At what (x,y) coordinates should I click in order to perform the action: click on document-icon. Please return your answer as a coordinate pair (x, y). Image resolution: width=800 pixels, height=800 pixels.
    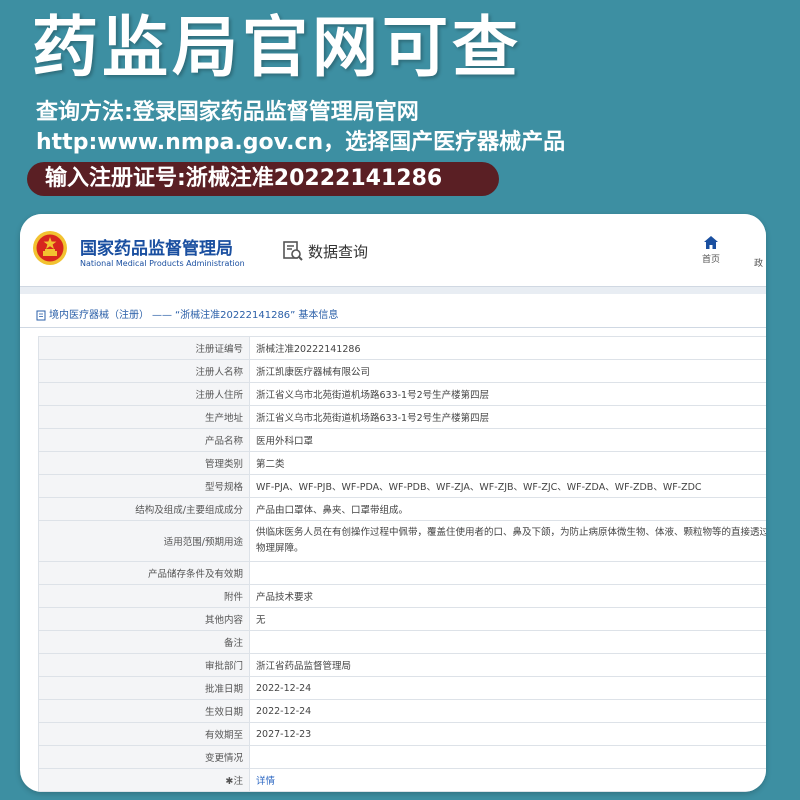
    Looking at the image, I should click on (41, 315).